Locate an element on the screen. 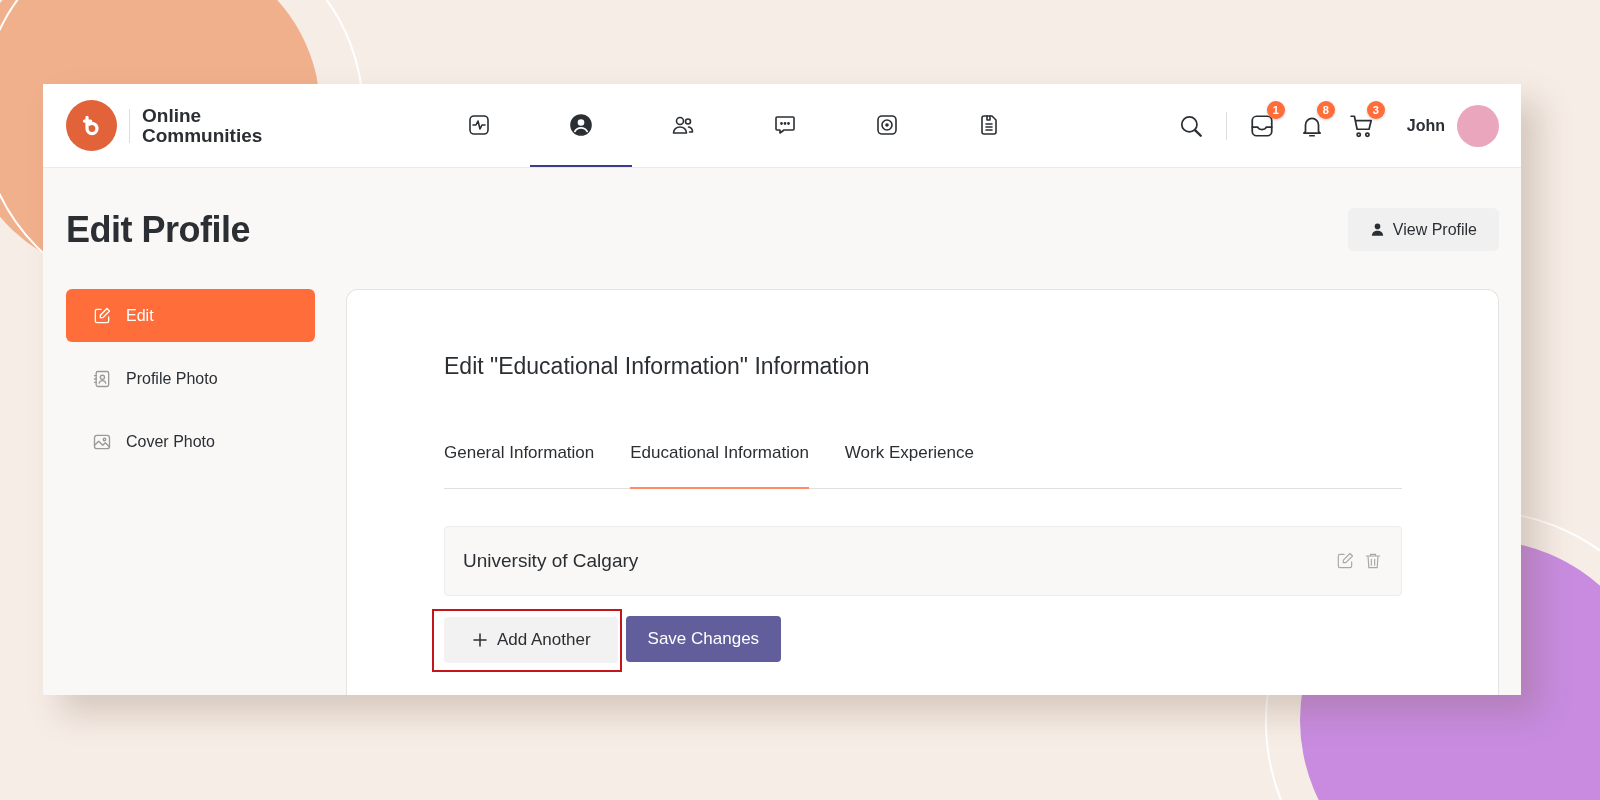 This screenshot has height=800, width=1600. entry-name: University of Calgary is located at coordinates (551, 561).